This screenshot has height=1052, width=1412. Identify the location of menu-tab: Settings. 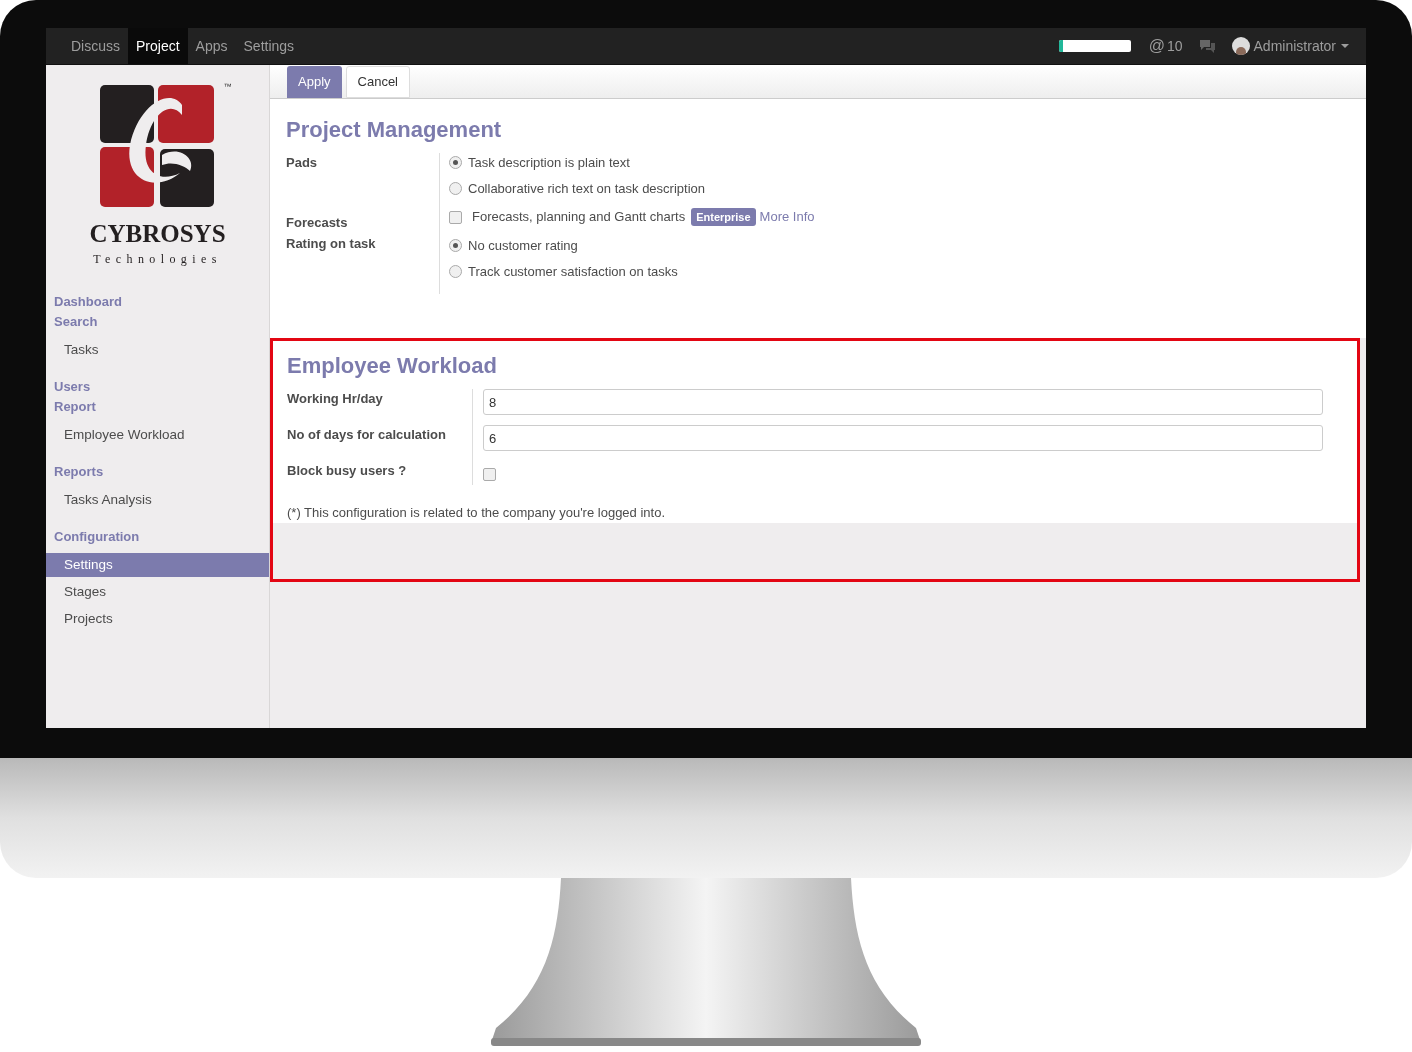
(269, 46).